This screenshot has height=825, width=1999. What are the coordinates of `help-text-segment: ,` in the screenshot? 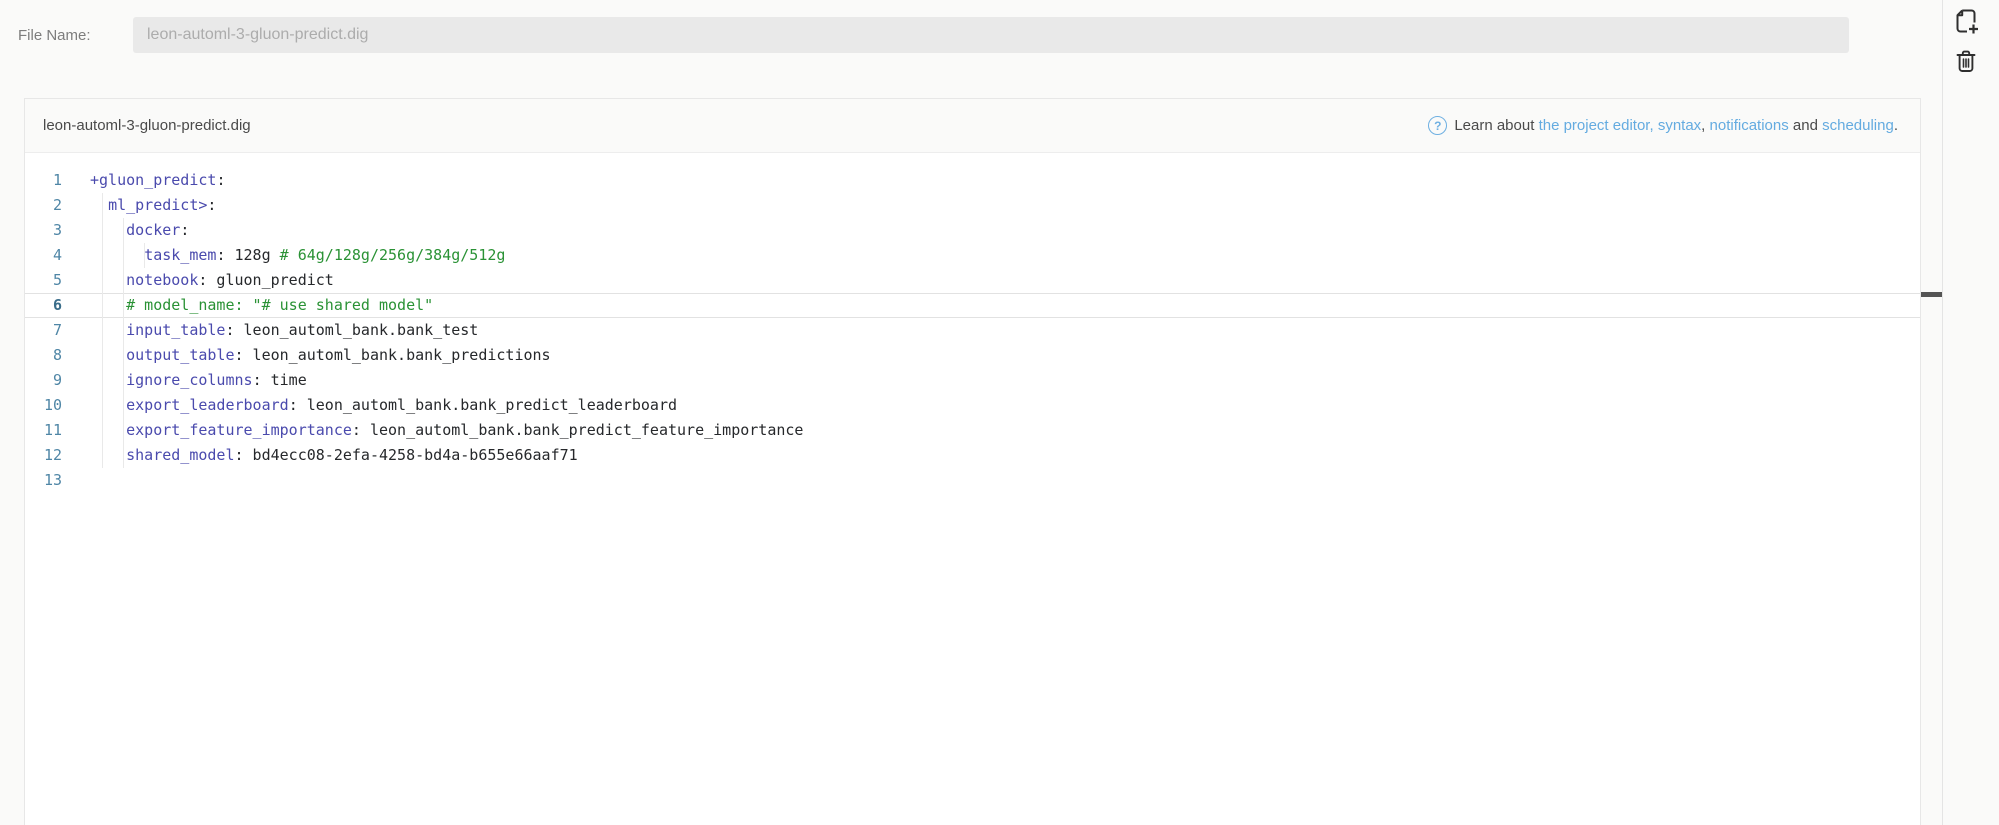 It's located at (1705, 125).